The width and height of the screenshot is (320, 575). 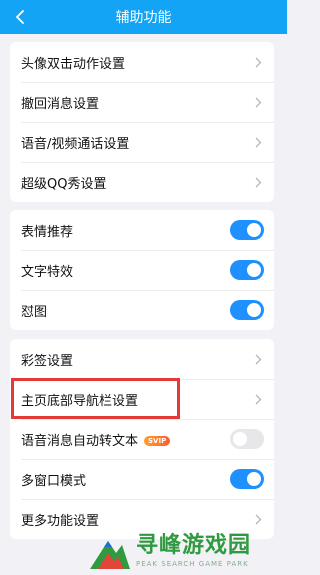 What do you see at coordinates (194, 545) in the screenshot?
I see `watermark-cn: 寻峰游戏园` at bounding box center [194, 545].